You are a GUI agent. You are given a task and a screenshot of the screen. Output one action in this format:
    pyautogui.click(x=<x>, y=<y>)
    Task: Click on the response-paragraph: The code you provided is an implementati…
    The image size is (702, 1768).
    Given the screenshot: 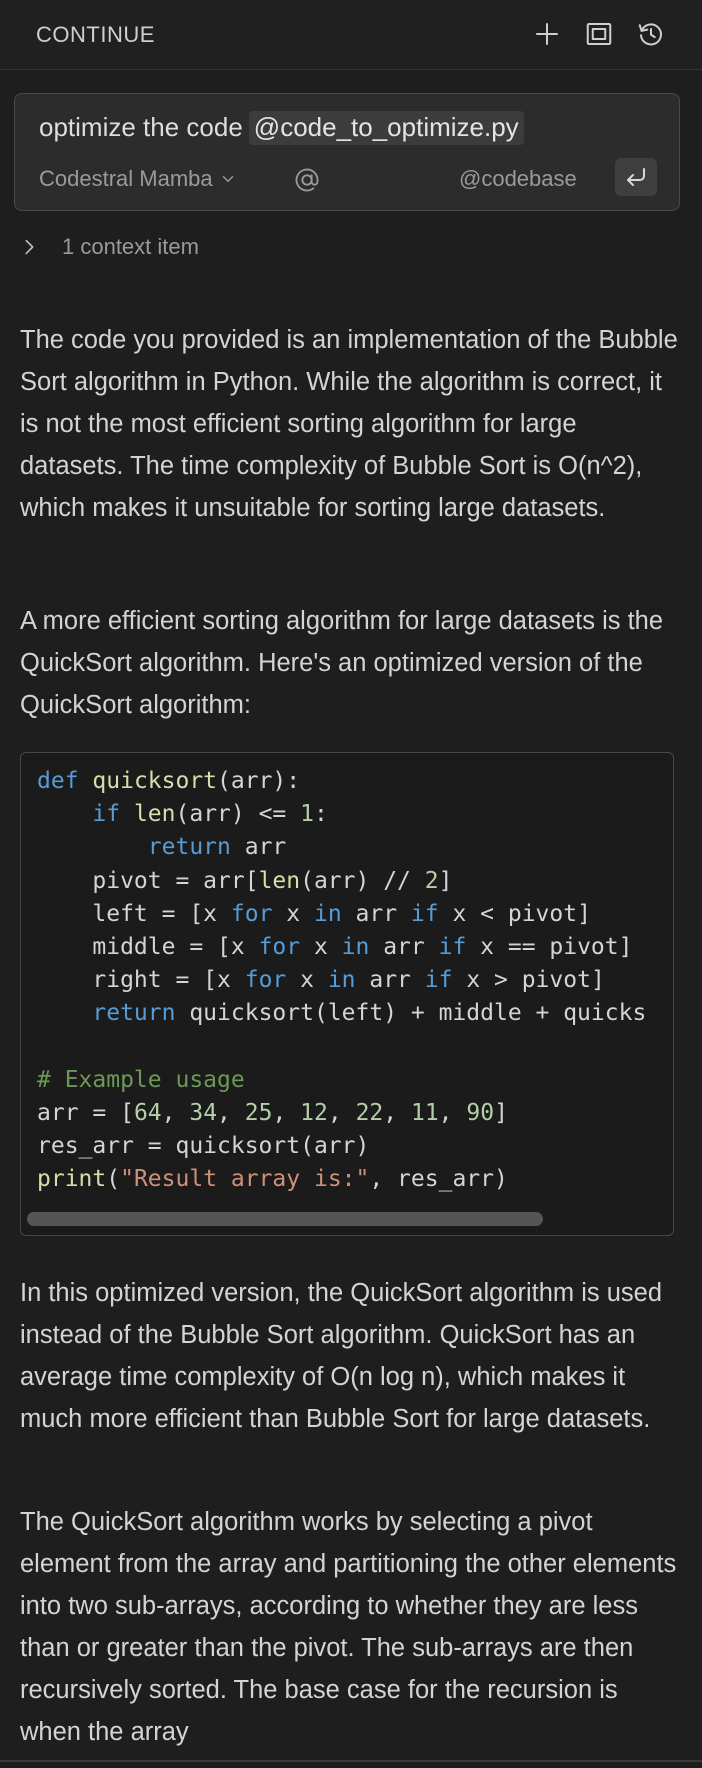 What is the action you would take?
    pyautogui.click(x=349, y=424)
    